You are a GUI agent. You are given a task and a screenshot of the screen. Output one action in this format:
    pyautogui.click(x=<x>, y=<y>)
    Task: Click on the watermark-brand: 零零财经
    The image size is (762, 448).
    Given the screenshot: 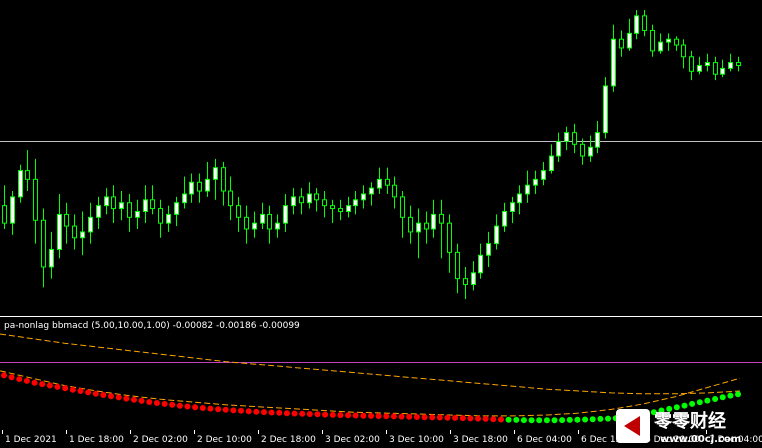 What is the action you would take?
    pyautogui.click(x=689, y=421)
    